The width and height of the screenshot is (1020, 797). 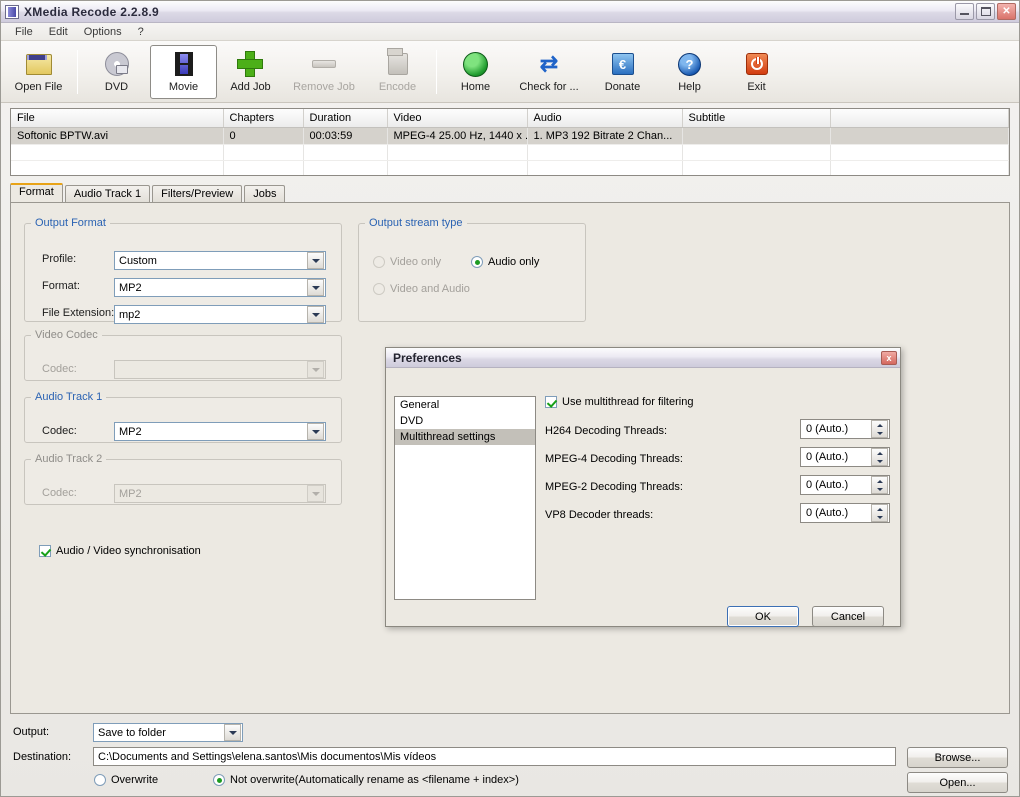 I want to click on av-sync-label: Audio / Video synchronisation, so click(x=128, y=551).